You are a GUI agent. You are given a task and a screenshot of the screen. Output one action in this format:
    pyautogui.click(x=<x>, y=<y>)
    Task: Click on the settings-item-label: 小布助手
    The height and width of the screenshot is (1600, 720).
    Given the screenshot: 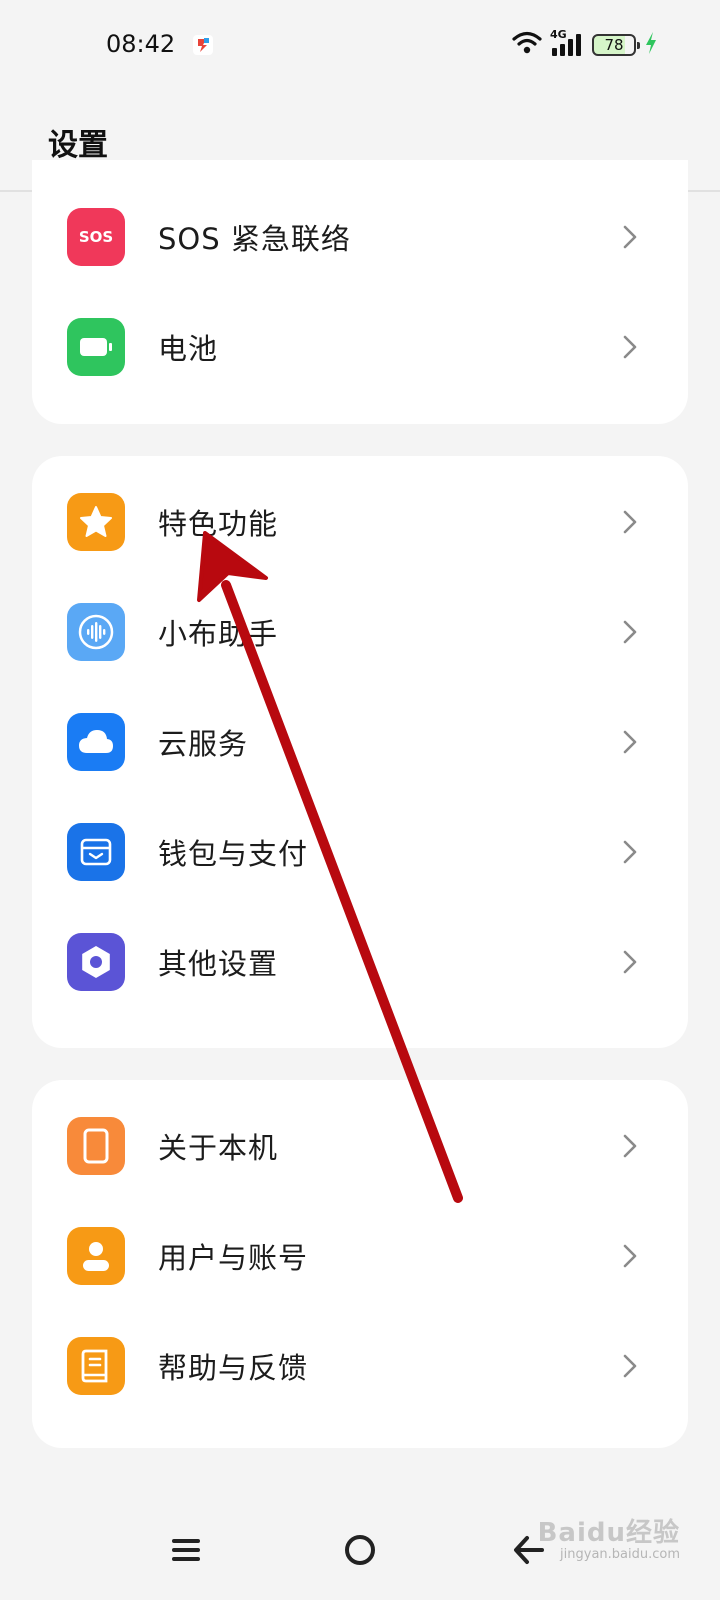 What is the action you would take?
    pyautogui.click(x=218, y=634)
    